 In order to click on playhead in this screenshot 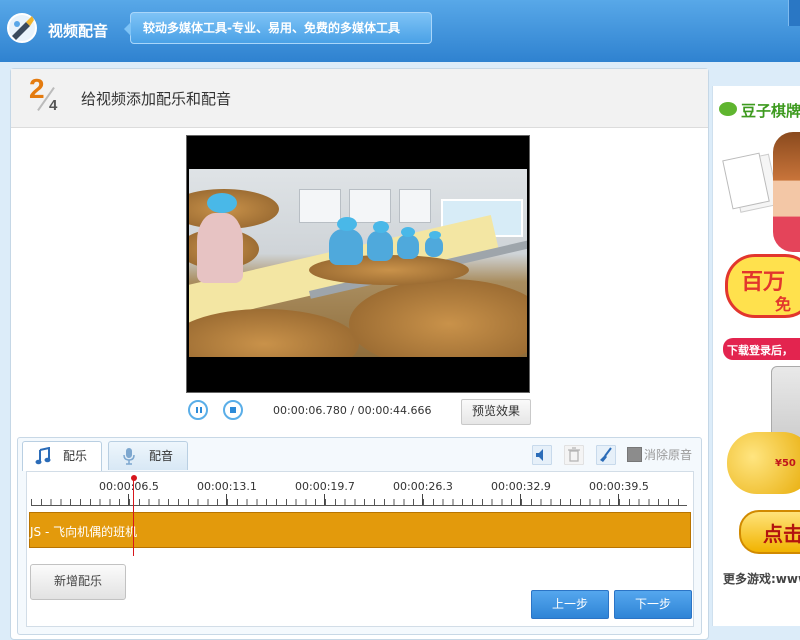, I will do `click(133, 517)`.